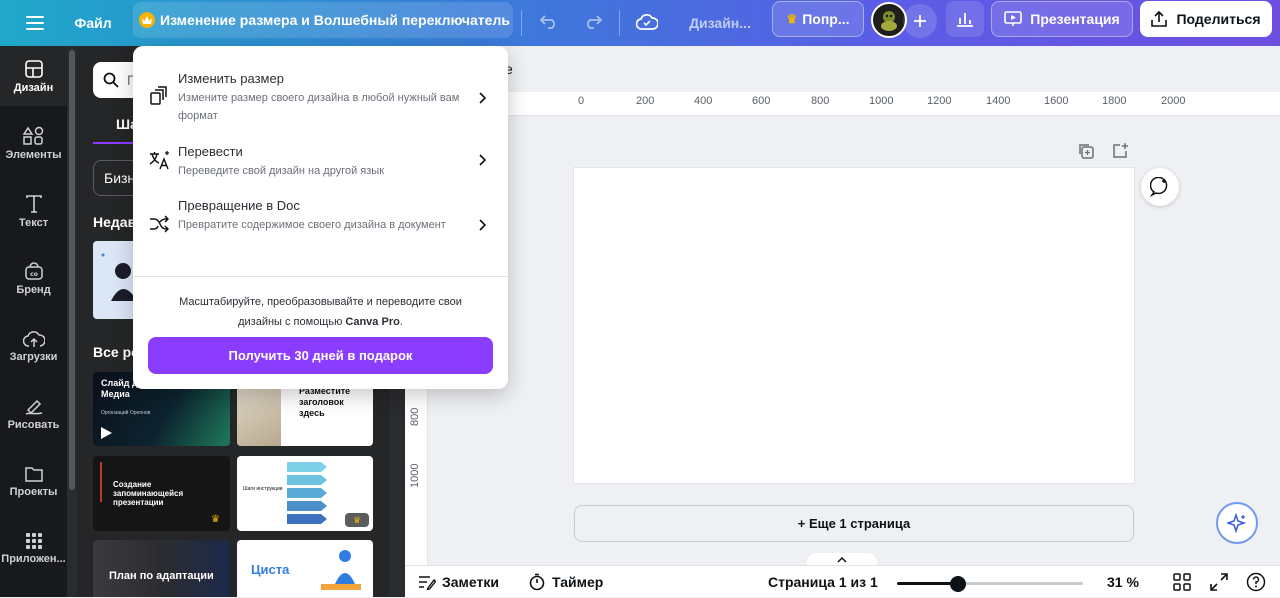 The image size is (1280, 598). What do you see at coordinates (33, 143) in the screenshot?
I see `rail-item-elements: Элементы` at bounding box center [33, 143].